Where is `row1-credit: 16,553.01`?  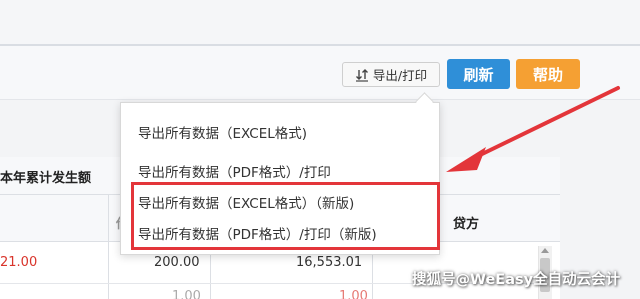 row1-credit: 16,553.01 is located at coordinates (329, 262).